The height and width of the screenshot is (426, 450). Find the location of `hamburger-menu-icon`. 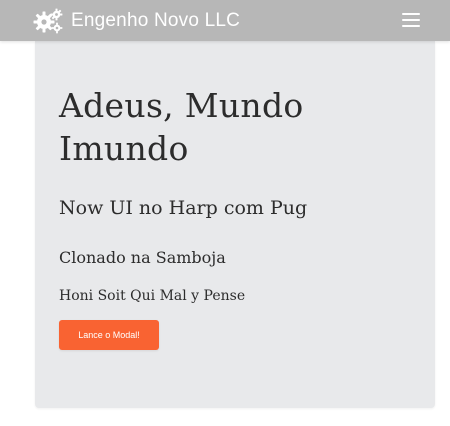

hamburger-menu-icon is located at coordinates (411, 19).